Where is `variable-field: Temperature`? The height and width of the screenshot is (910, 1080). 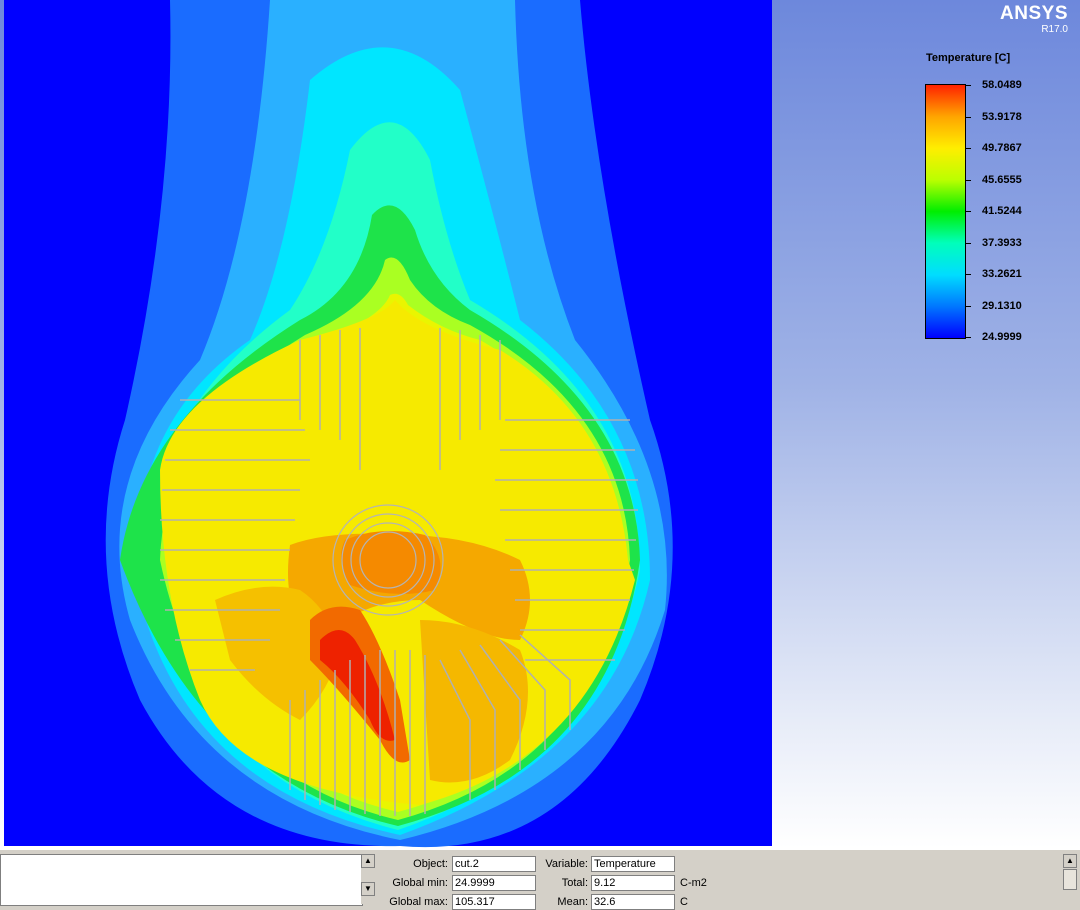 variable-field: Temperature is located at coordinates (633, 864).